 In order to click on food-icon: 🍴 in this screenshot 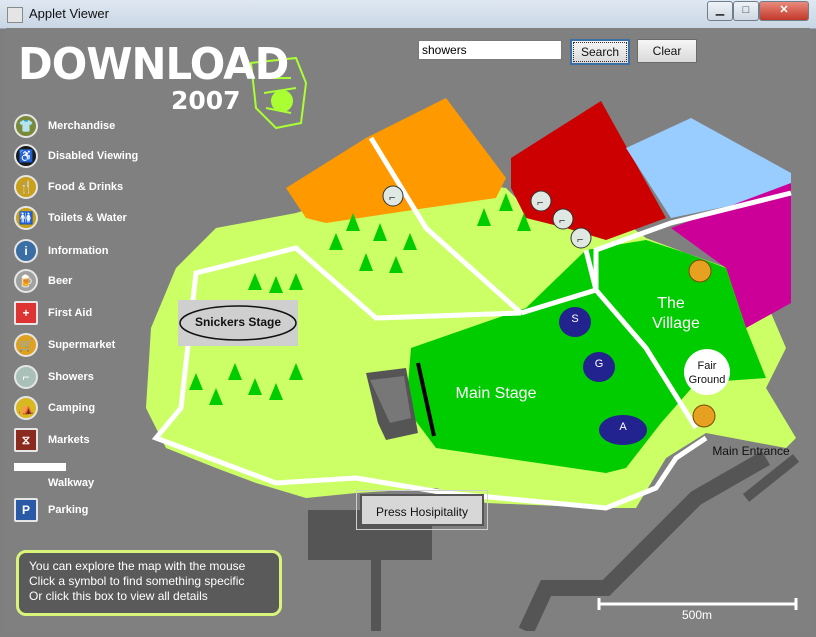, I will do `click(26, 187)`.